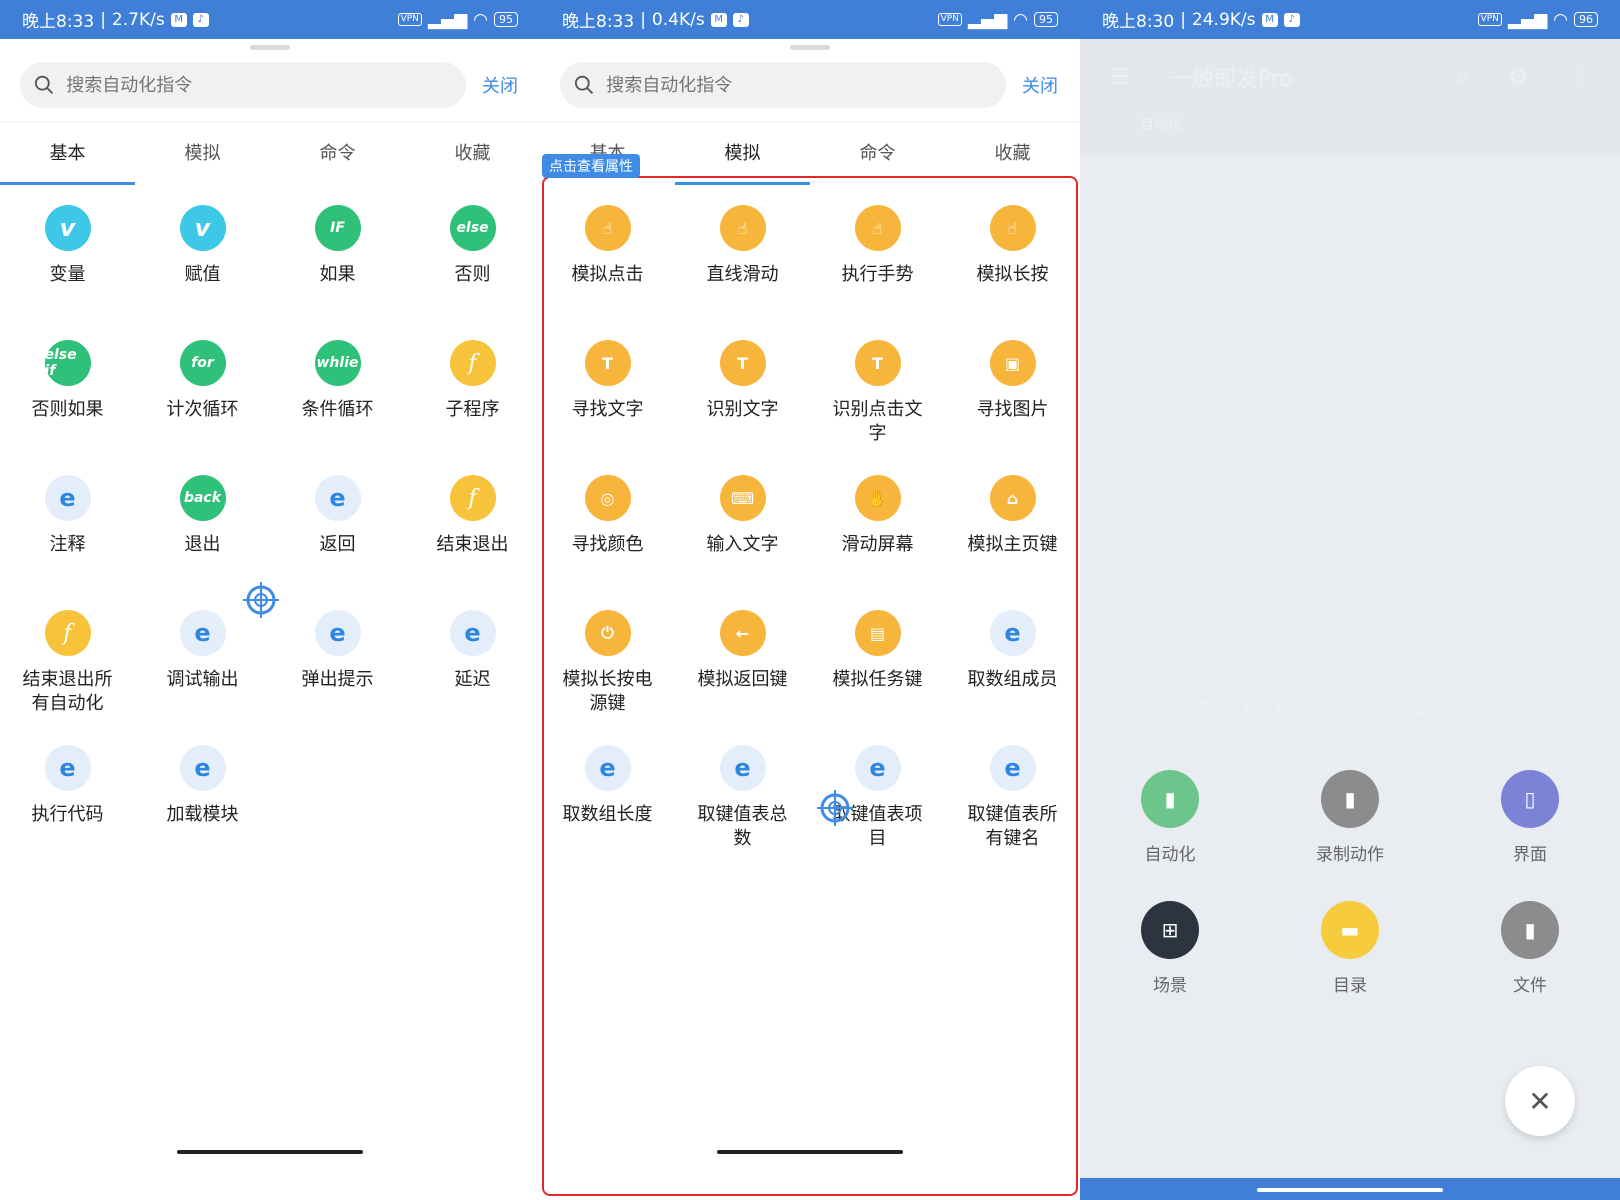 The width and height of the screenshot is (1620, 1200). I want to click on command-label: 寻找文字, so click(607, 409).